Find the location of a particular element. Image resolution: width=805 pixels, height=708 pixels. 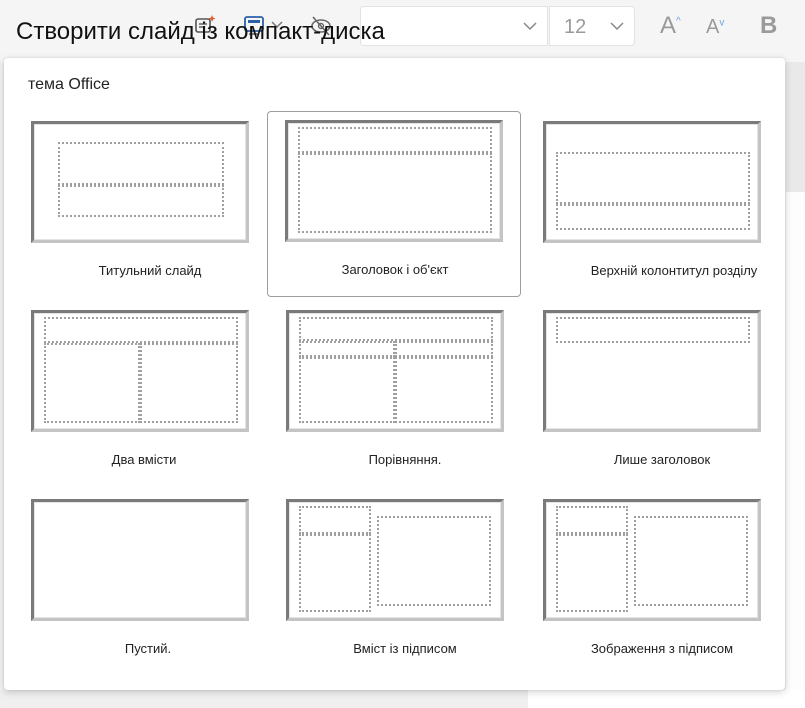

layout-label: Лише заголовок is located at coordinates (662, 459).